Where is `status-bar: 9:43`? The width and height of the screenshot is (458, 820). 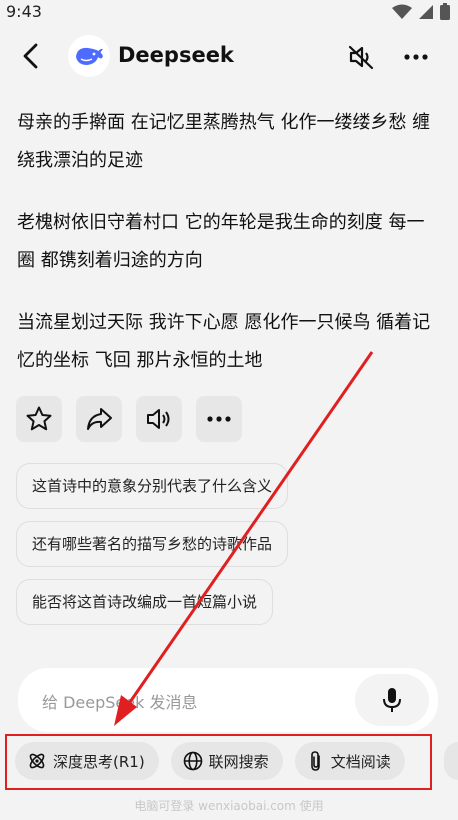
status-bar: 9:43 is located at coordinates (229, 13).